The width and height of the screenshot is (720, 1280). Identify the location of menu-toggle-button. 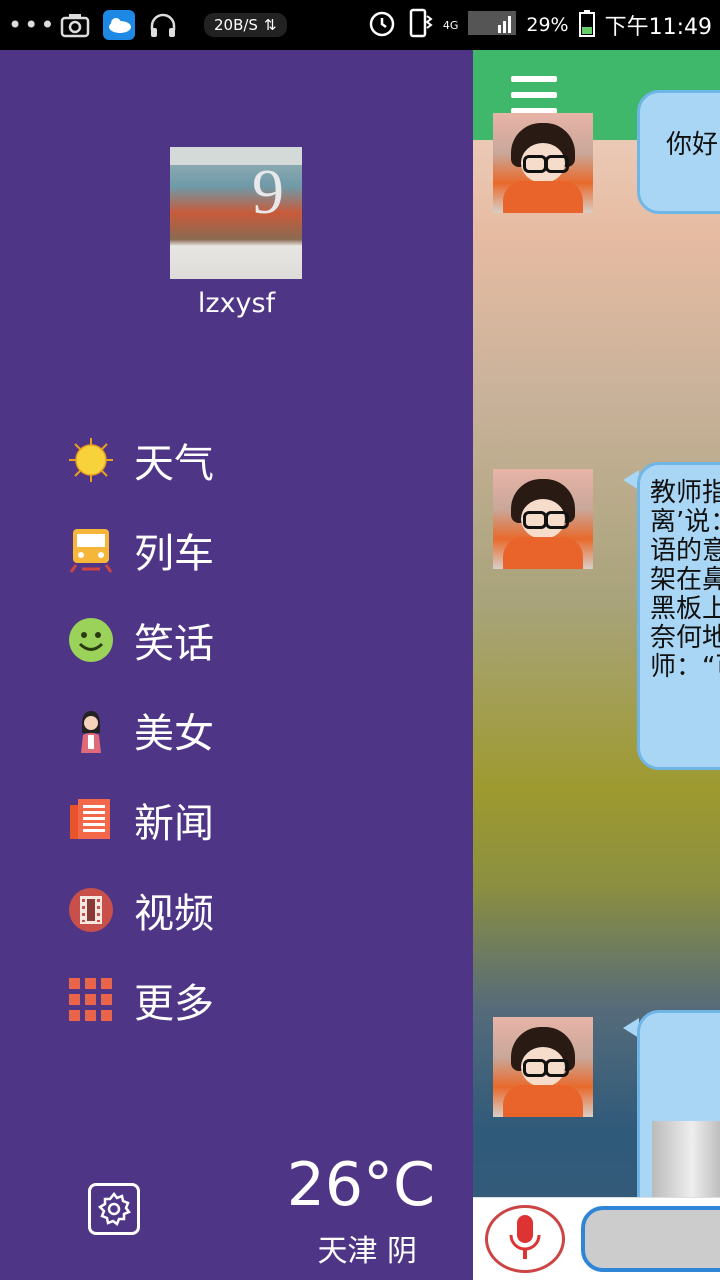
(534, 95).